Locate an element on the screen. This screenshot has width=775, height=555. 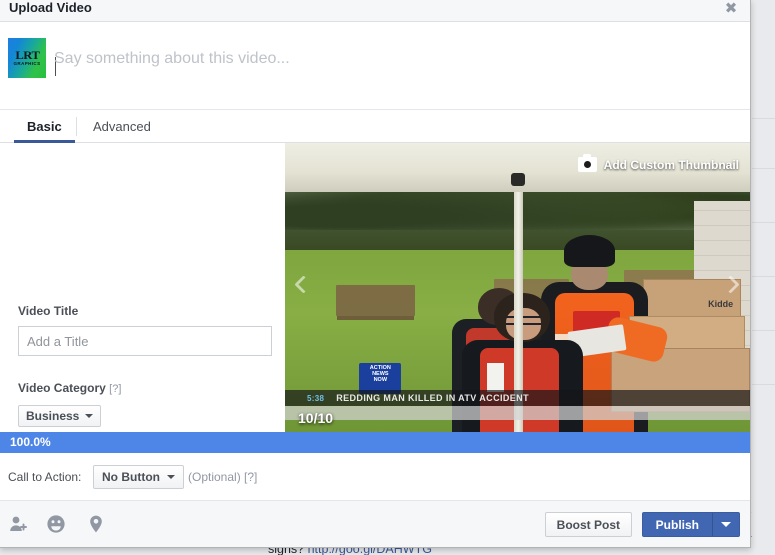
emoji-icon is located at coordinates (56, 524).